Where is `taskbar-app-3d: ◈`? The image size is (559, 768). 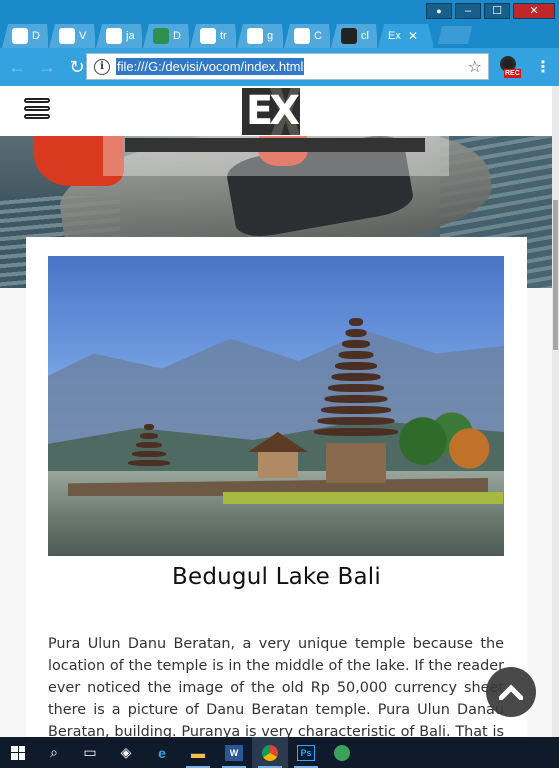 taskbar-app-3d: ◈ is located at coordinates (126, 752).